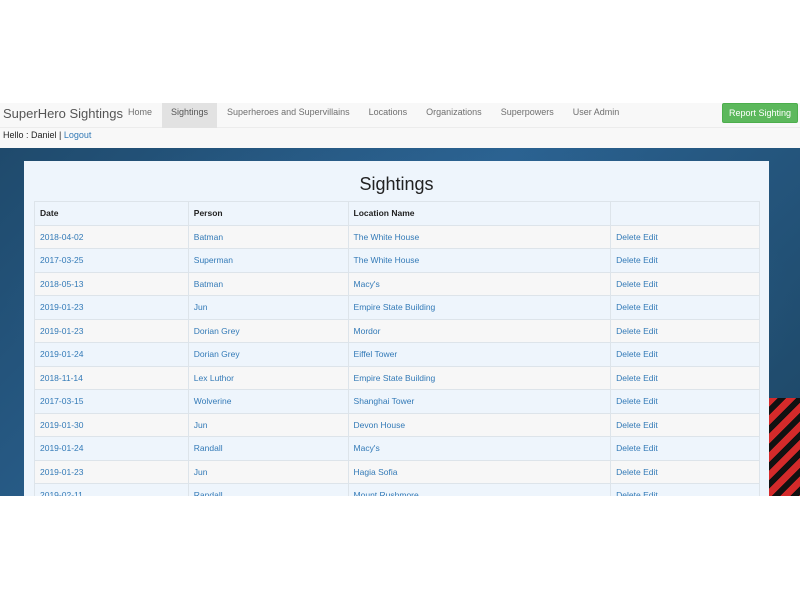 This screenshot has height=600, width=800. What do you see at coordinates (61, 237) in the screenshot?
I see `sighting-date-link: 2018-04-02` at bounding box center [61, 237].